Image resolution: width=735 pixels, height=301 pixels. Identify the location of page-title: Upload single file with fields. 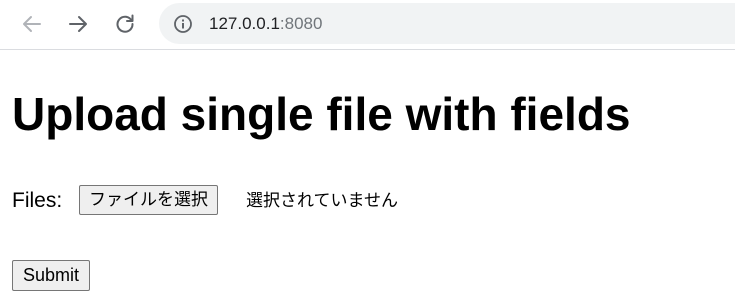
(321, 114).